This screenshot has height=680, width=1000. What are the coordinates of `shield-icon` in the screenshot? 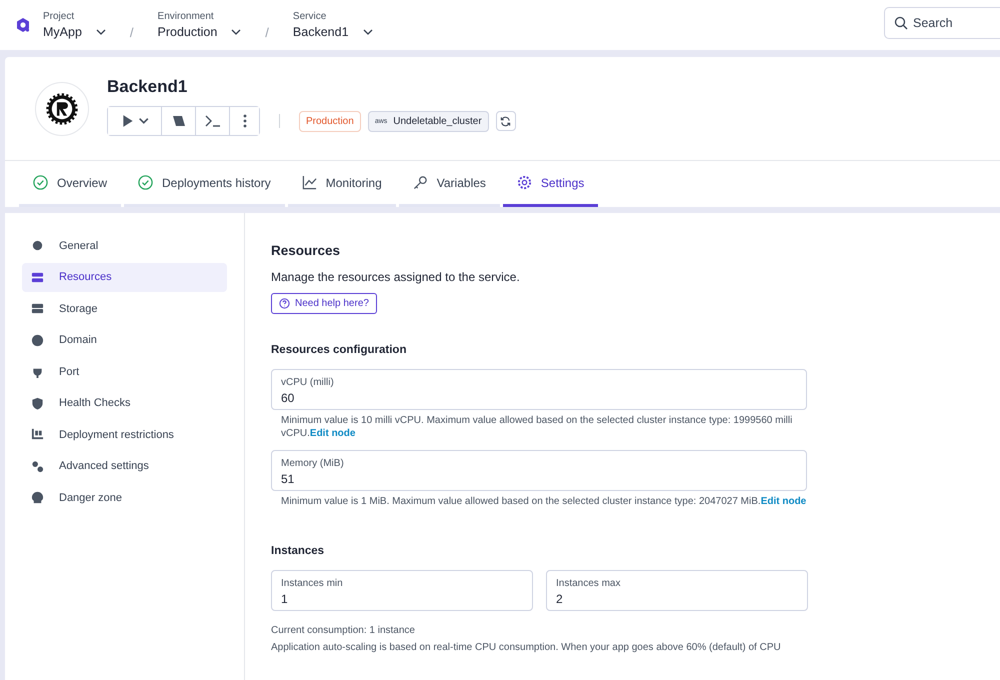 It's located at (37, 403).